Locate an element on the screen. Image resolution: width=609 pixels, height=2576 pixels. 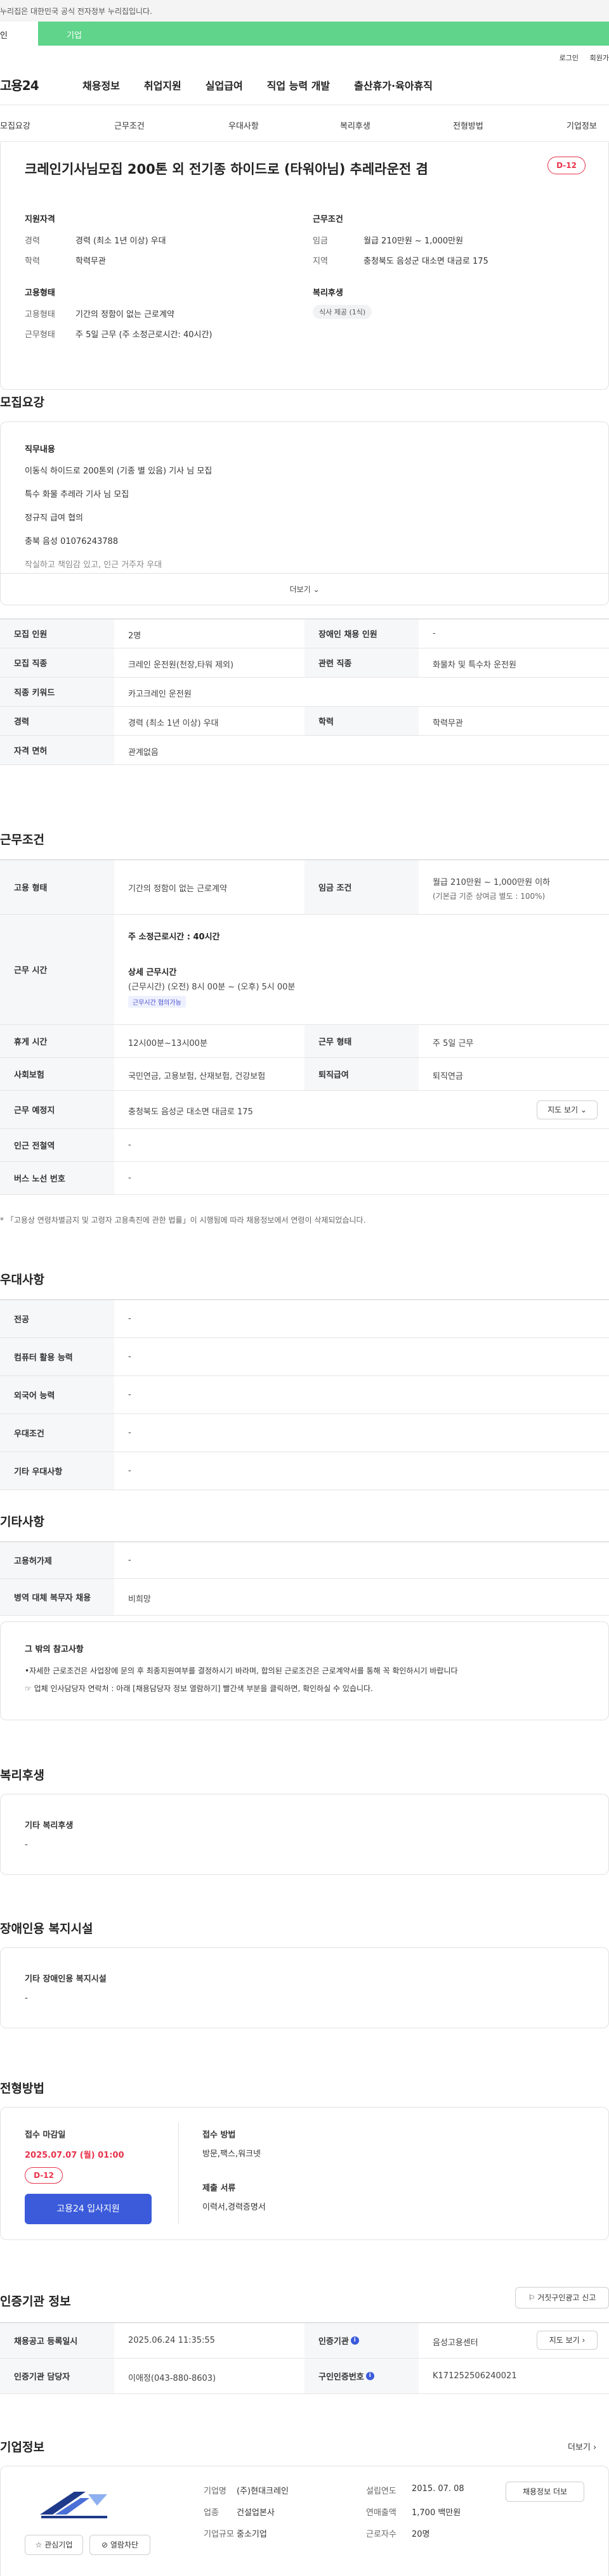
job-description-line: 충북 음성 01076243788 is located at coordinates (72, 541).